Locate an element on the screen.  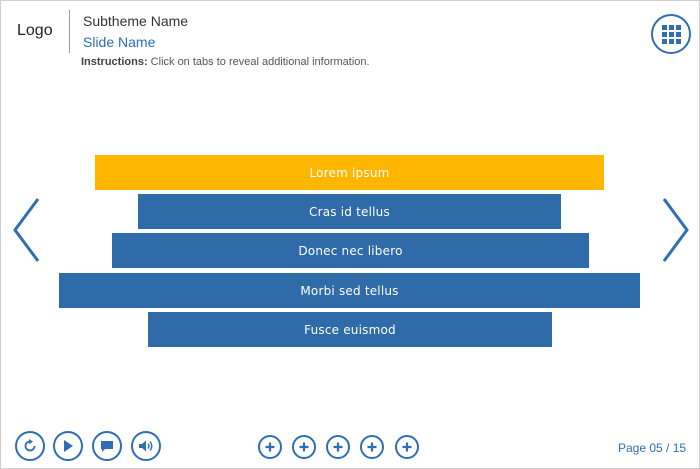
volume-icon is located at coordinates (146, 446).